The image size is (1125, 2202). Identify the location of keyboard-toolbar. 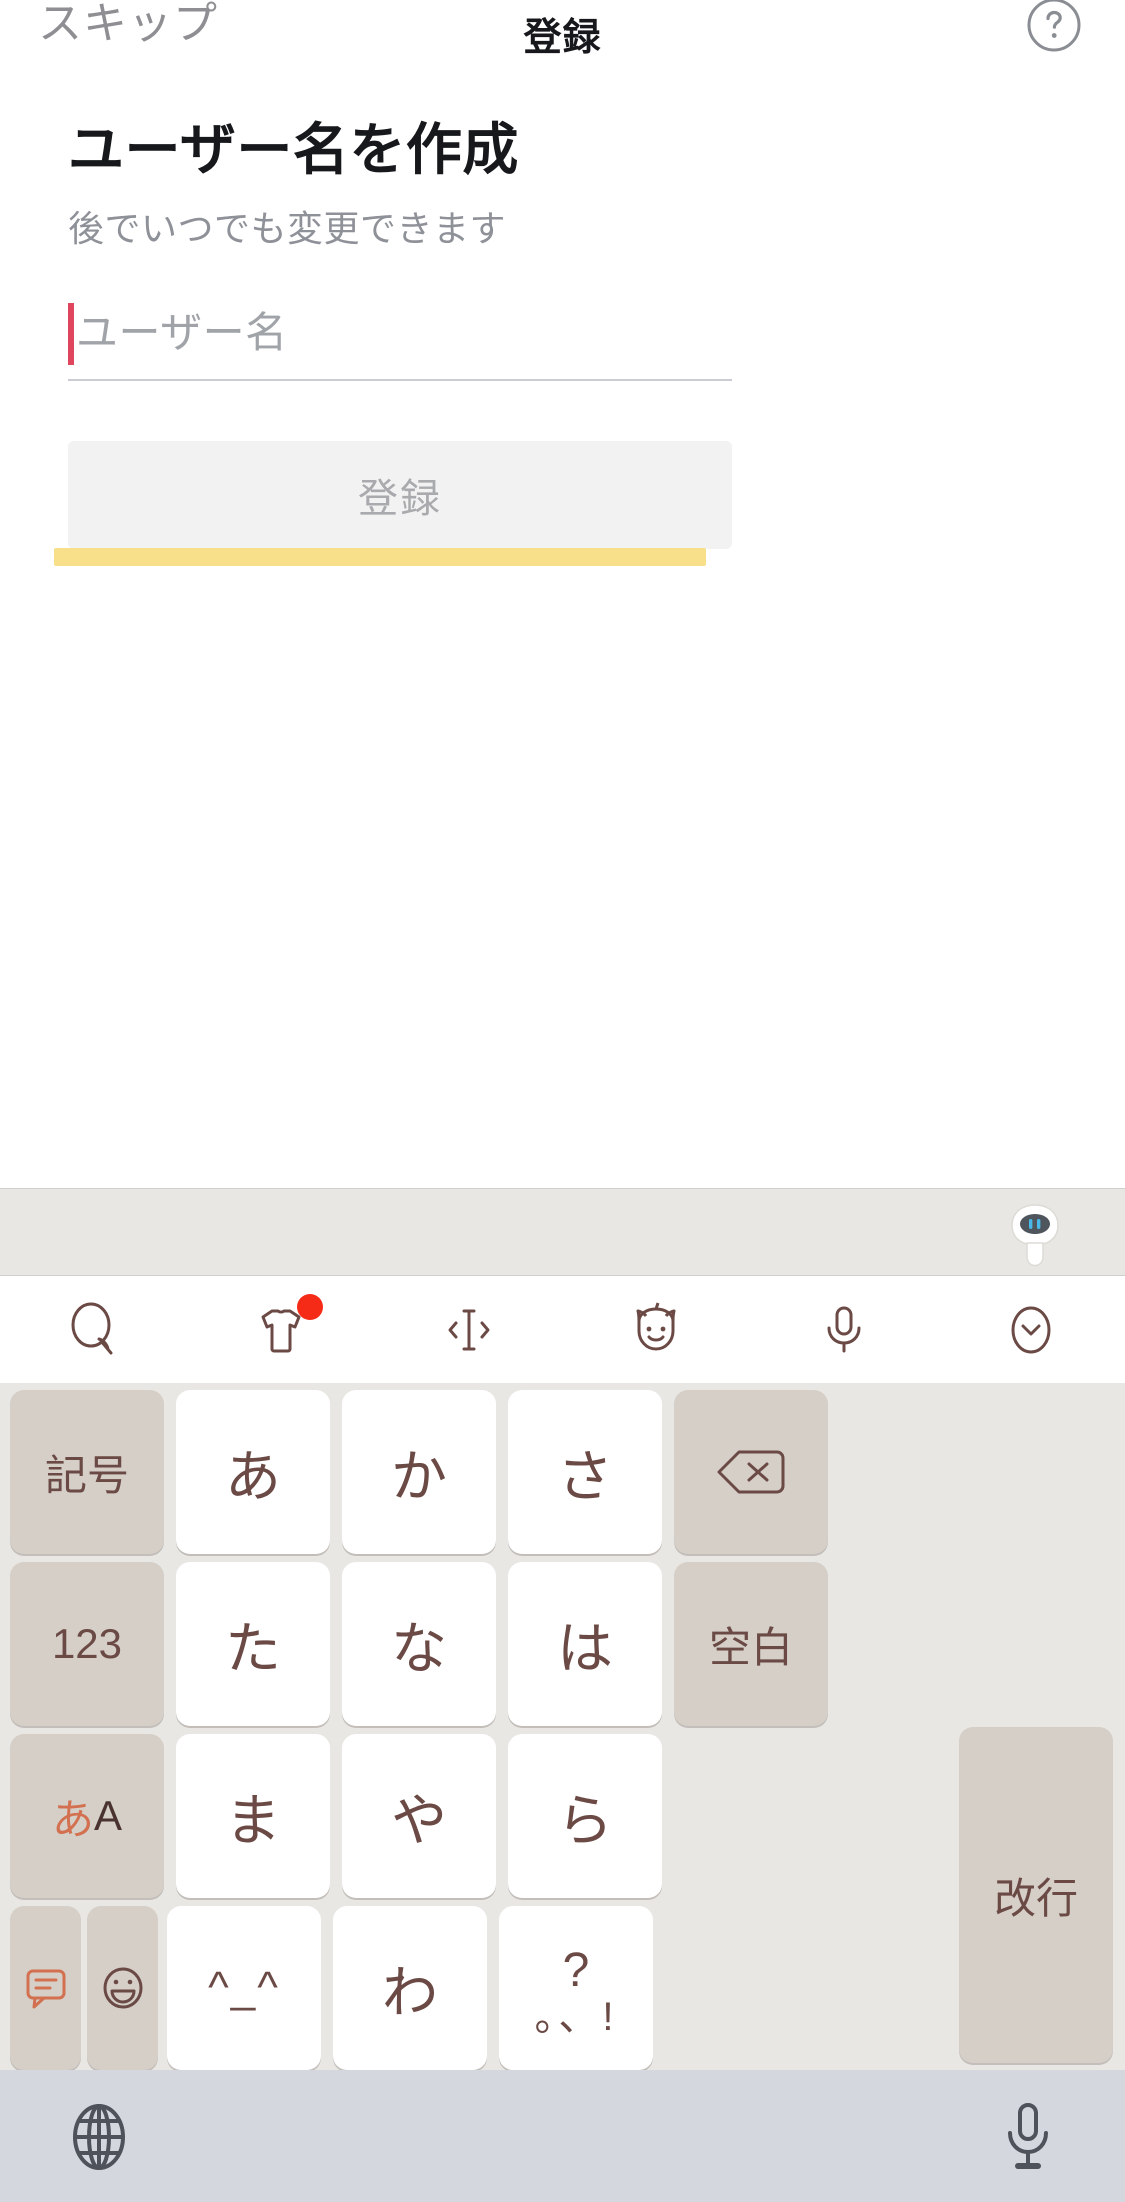
(562, 1329).